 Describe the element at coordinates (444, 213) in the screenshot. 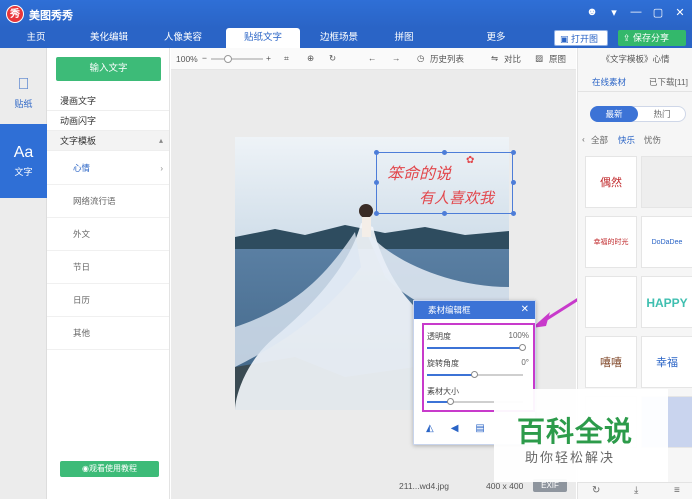

I see `resize-handle-bc` at that location.